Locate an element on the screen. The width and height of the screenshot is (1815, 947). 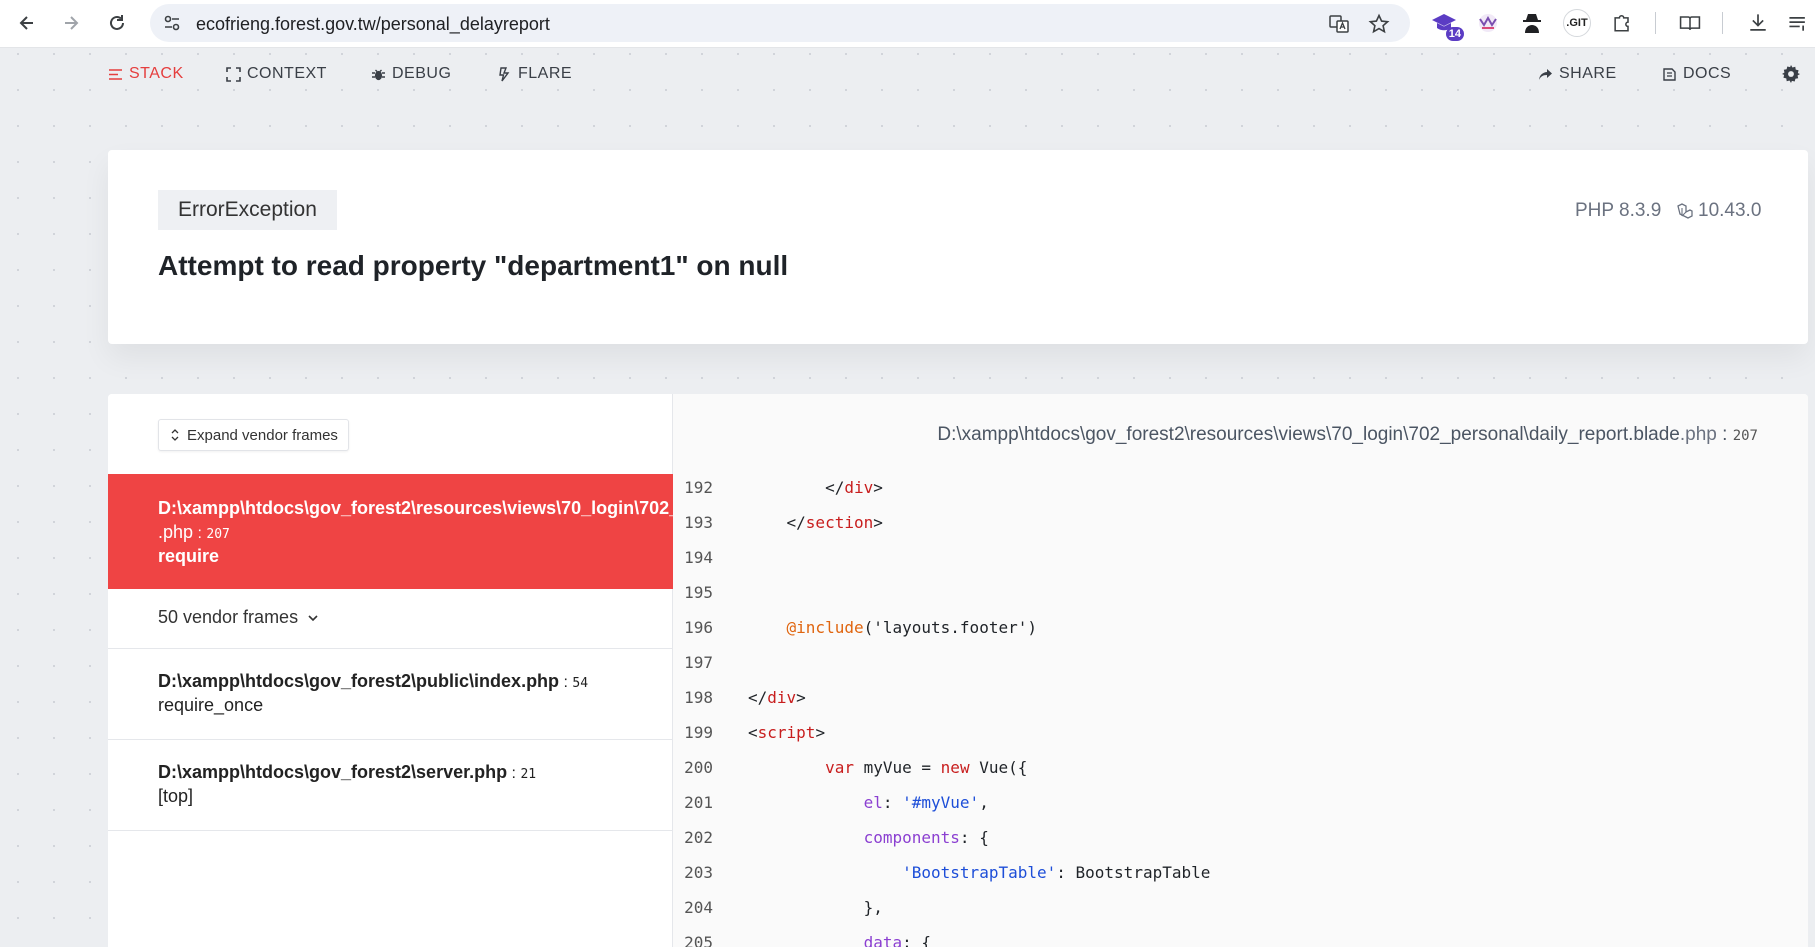
frame-file-path: D:\xampp\htdocs\gov_forest2\public\index is located at coordinates (340, 681).